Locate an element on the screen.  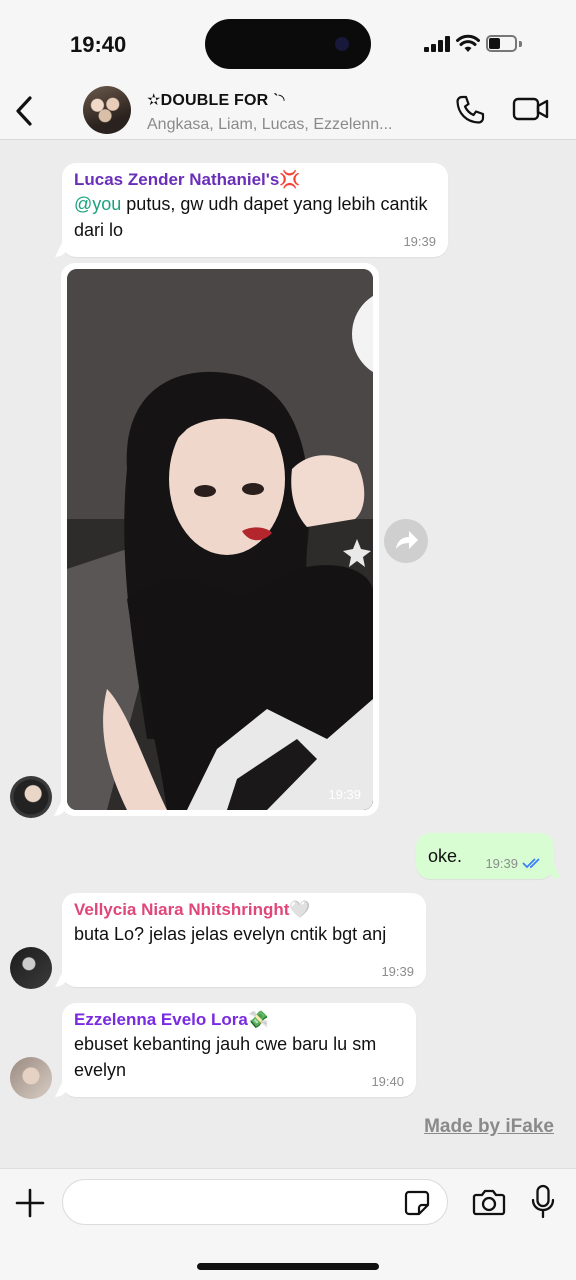
photo-time: 19:39 is located at coordinates (344, 794).